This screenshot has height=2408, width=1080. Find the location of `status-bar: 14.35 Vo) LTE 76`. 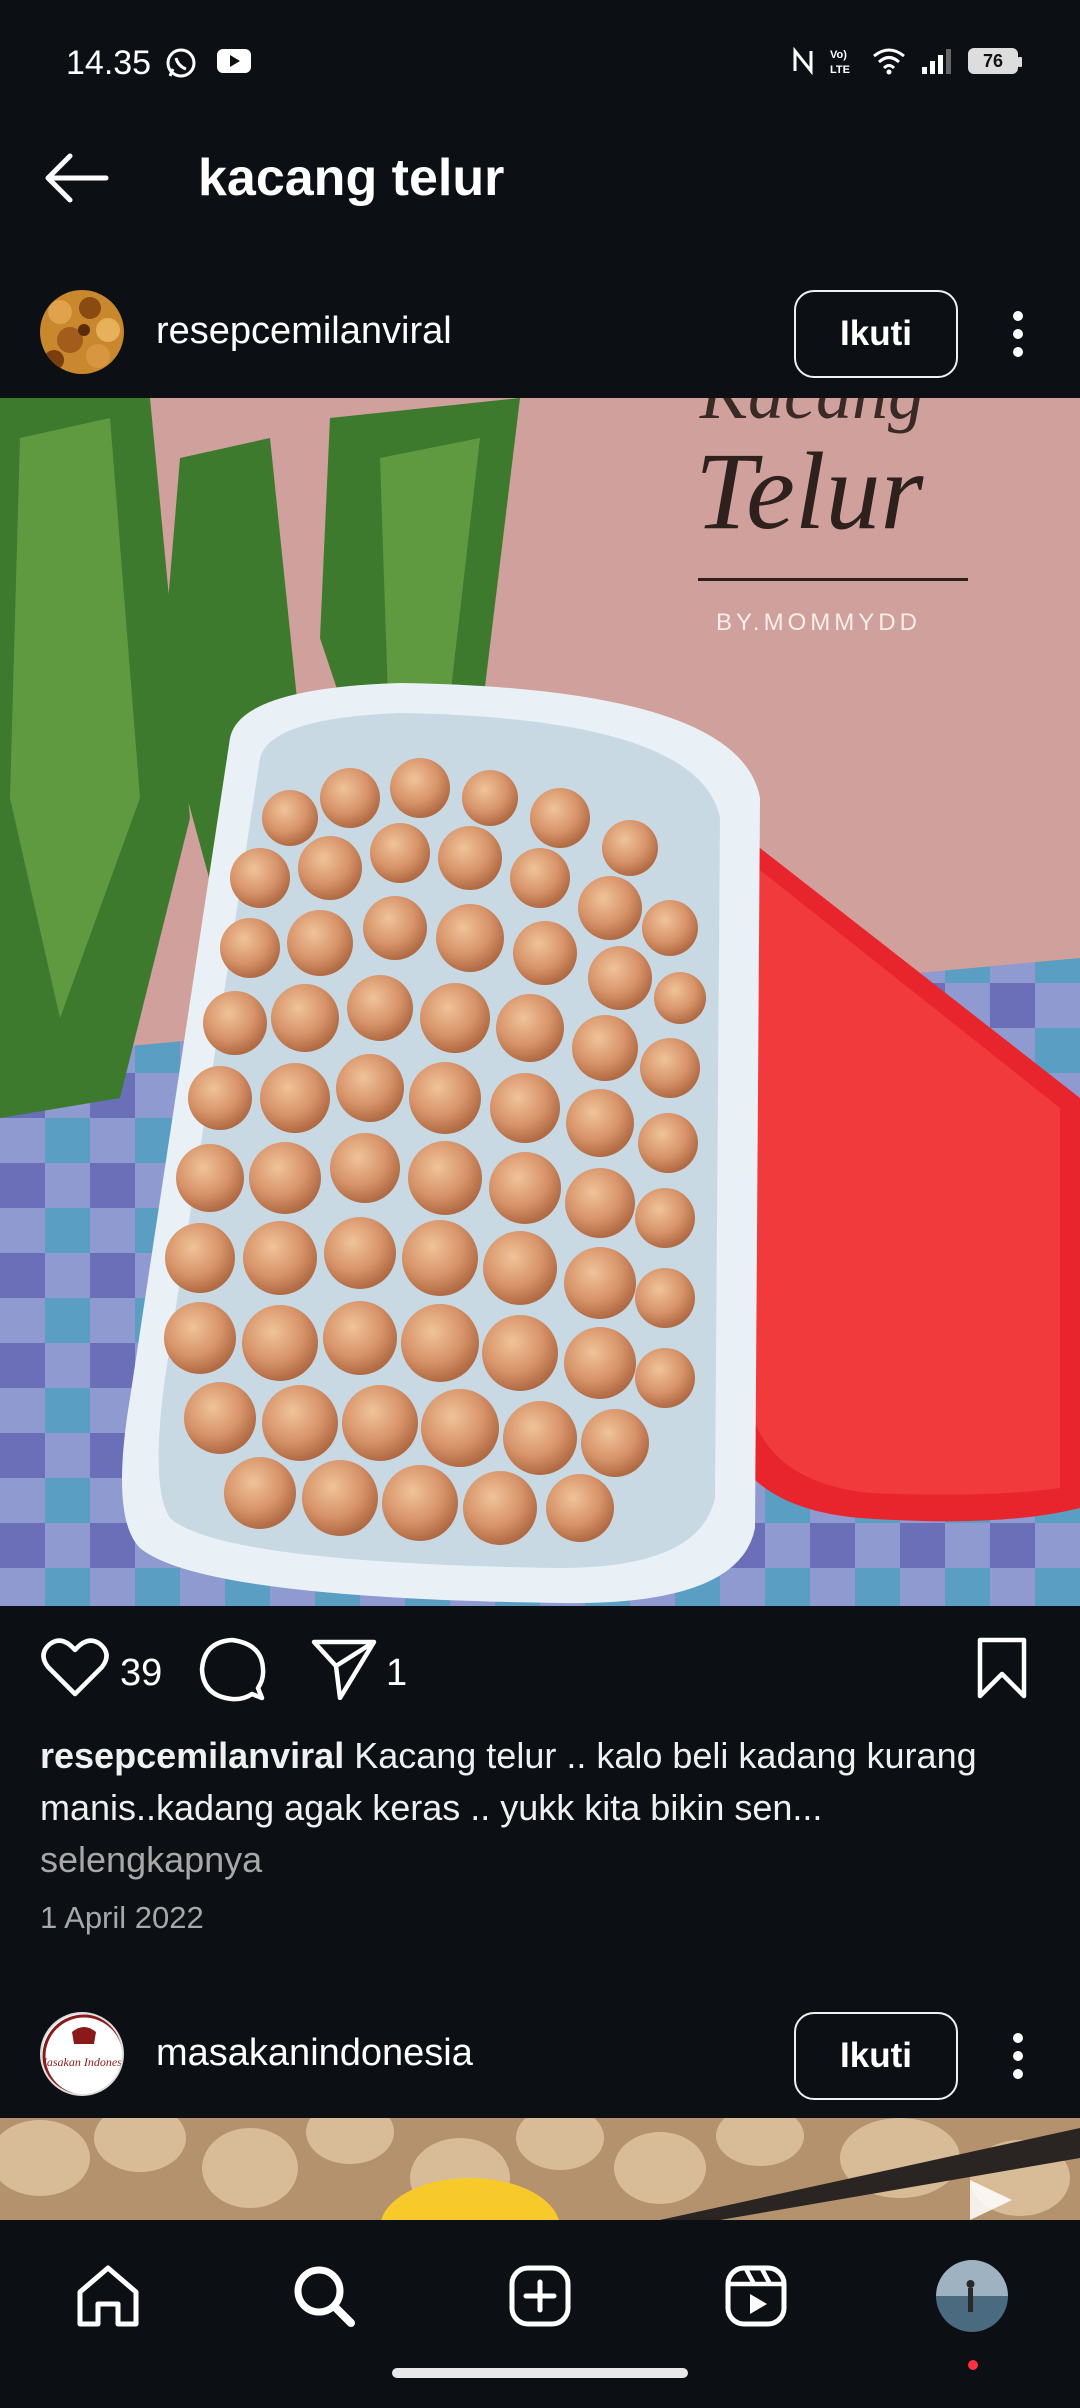

status-bar: 14.35 Vo) LTE 76 is located at coordinates (540, 64).